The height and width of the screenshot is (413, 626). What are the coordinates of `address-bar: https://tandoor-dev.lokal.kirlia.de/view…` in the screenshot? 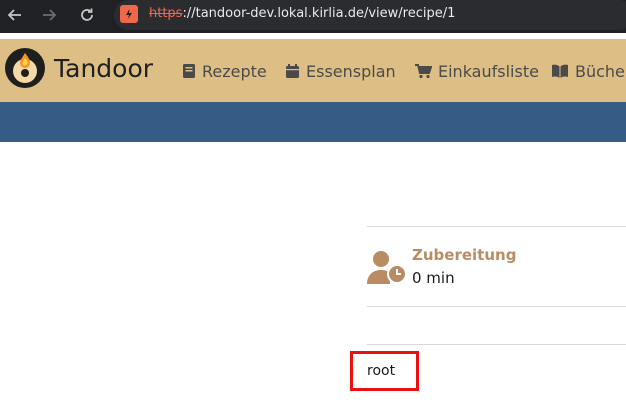 It's located at (370, 15).